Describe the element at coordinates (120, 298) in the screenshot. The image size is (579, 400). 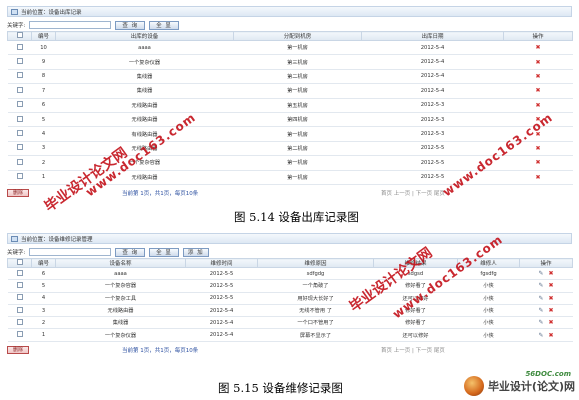
I see `row-device: 一个复杂工具` at that location.